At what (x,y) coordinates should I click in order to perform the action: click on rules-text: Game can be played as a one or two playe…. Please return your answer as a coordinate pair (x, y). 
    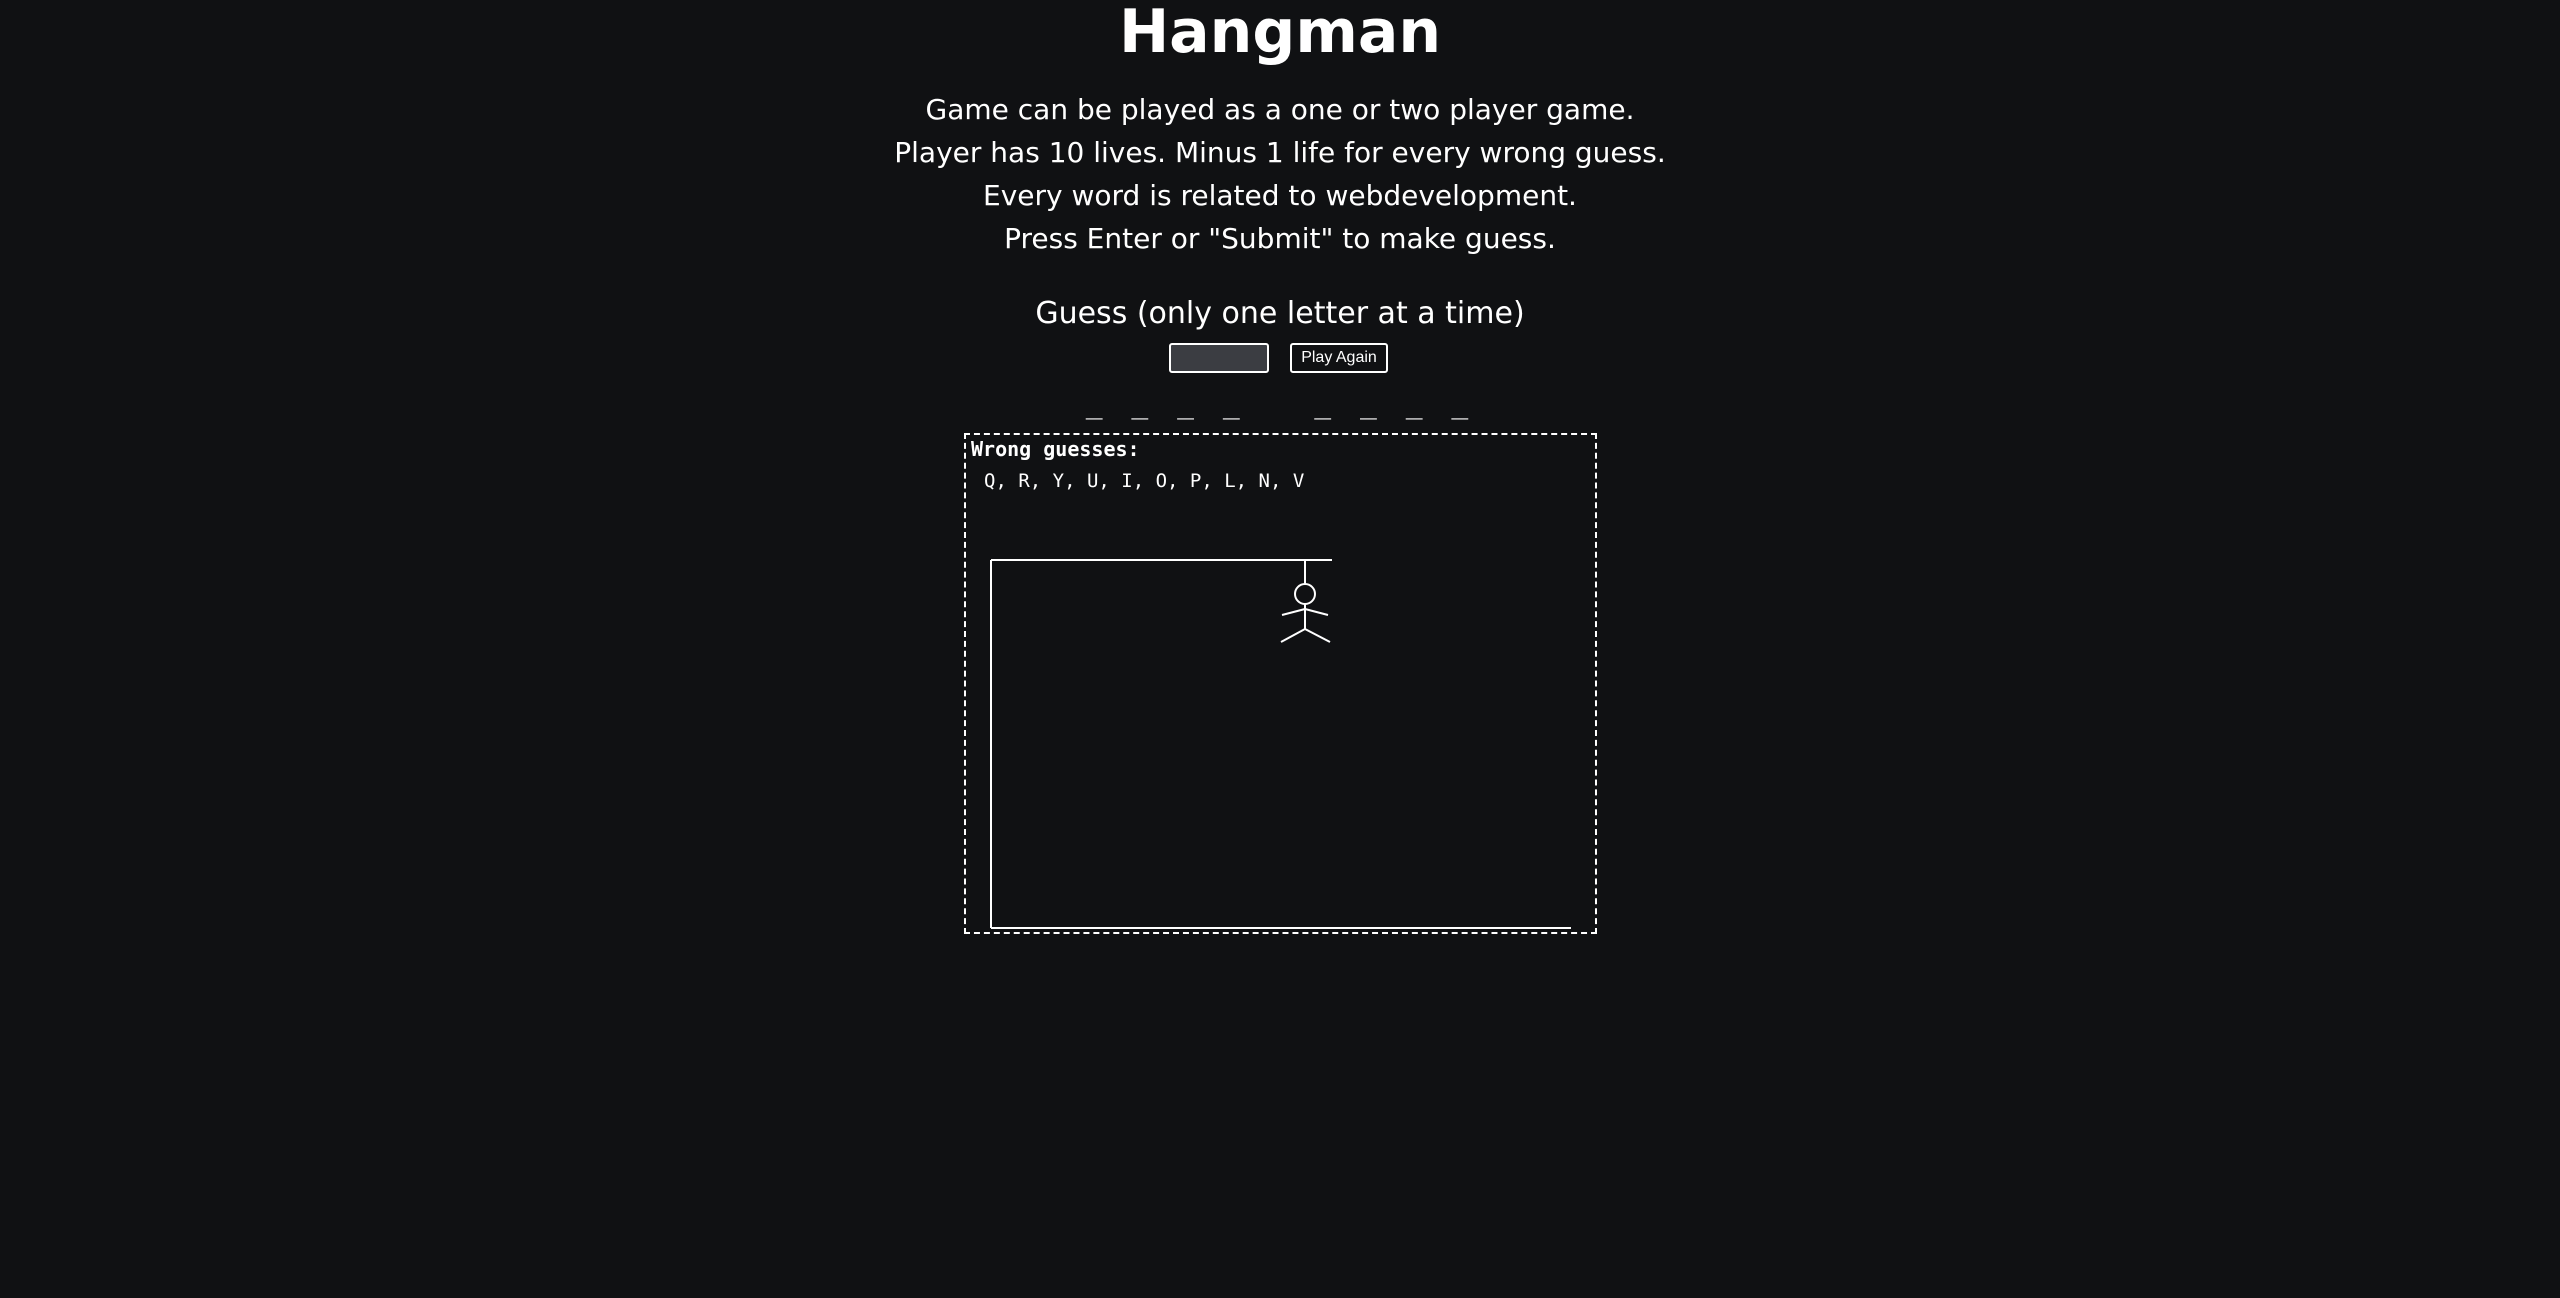
    Looking at the image, I should click on (1280, 174).